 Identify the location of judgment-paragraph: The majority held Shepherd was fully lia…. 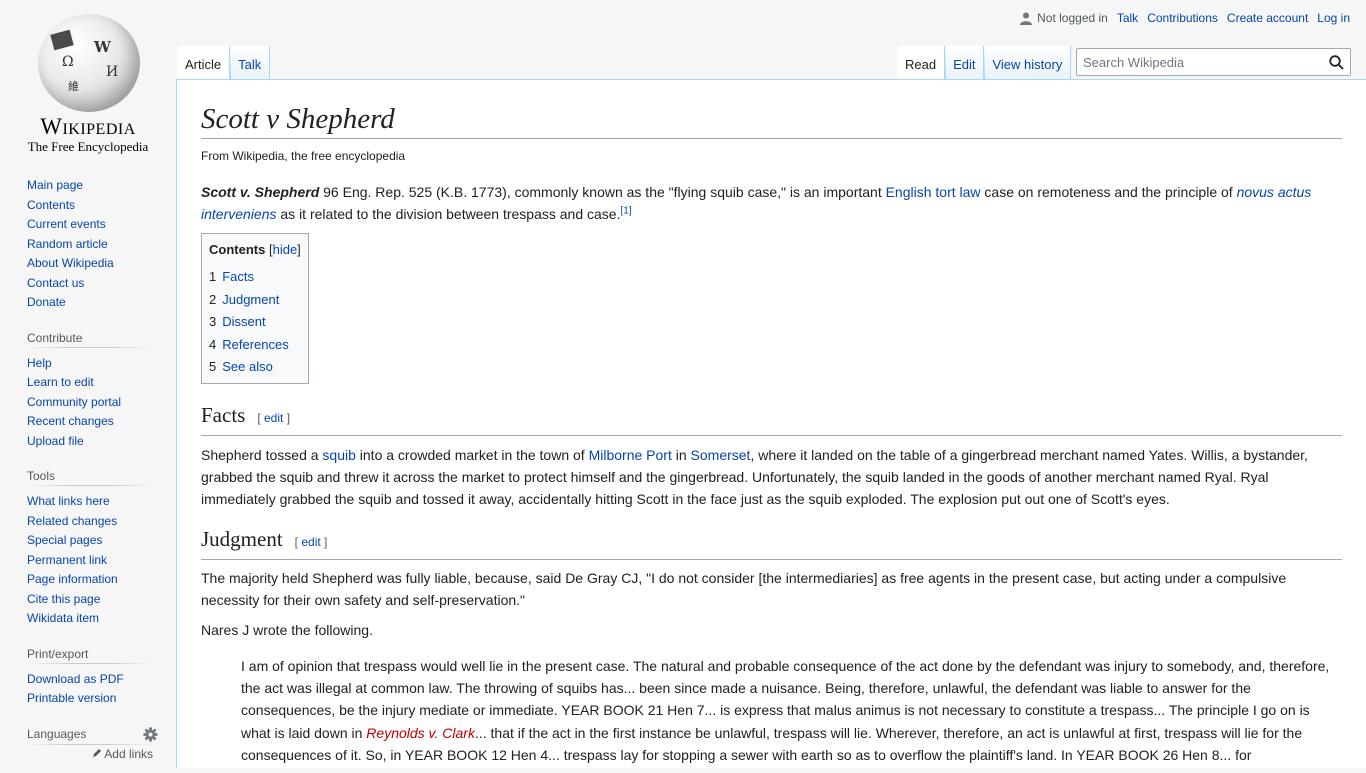
(744, 588).